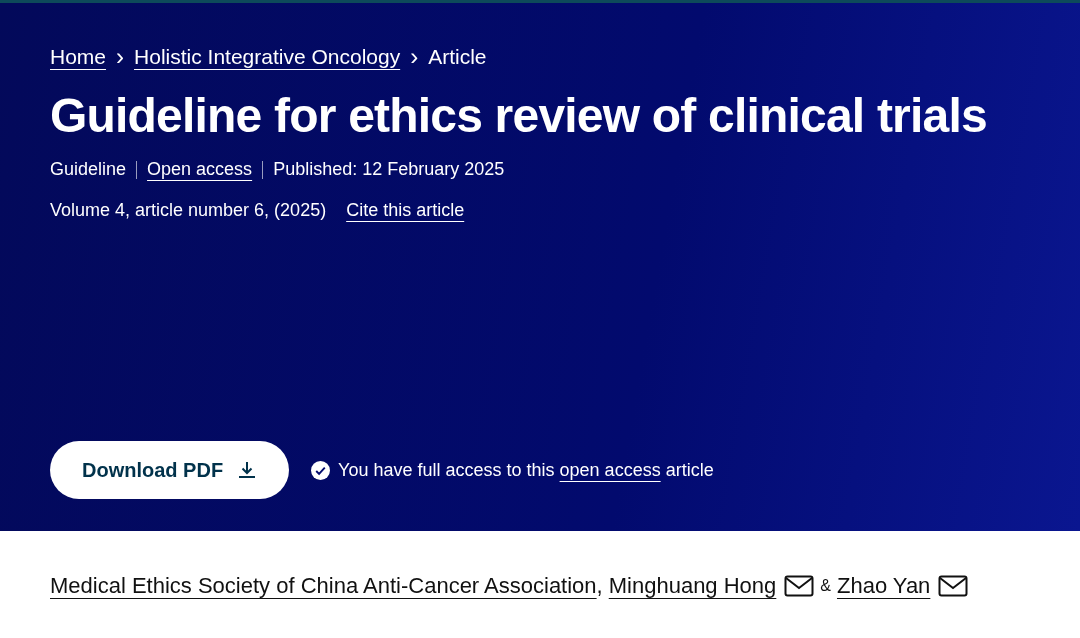 The width and height of the screenshot is (1080, 638). I want to click on article-meta: Guideline, so click(88, 170).